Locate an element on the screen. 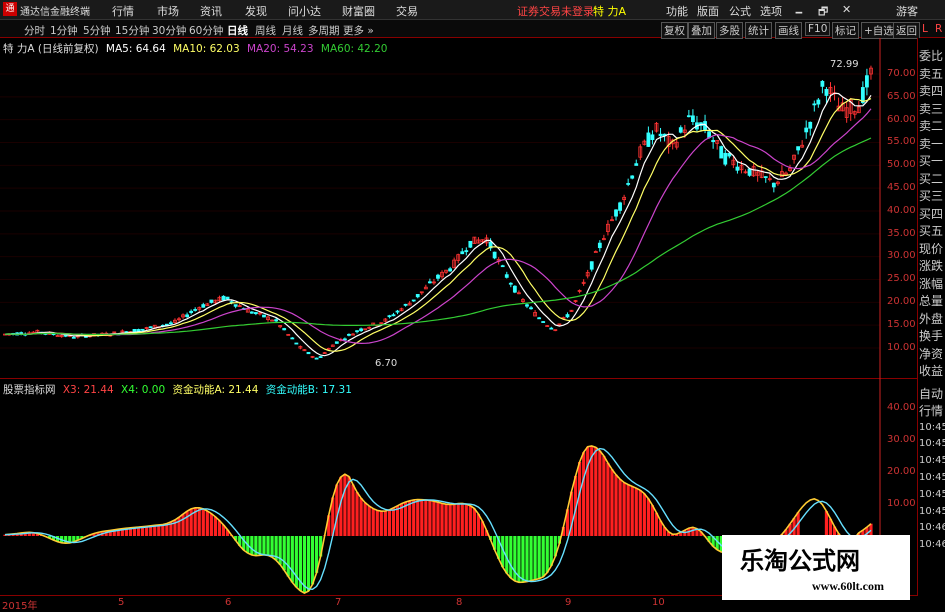  close-icon: ✕ is located at coordinates (846, 9).